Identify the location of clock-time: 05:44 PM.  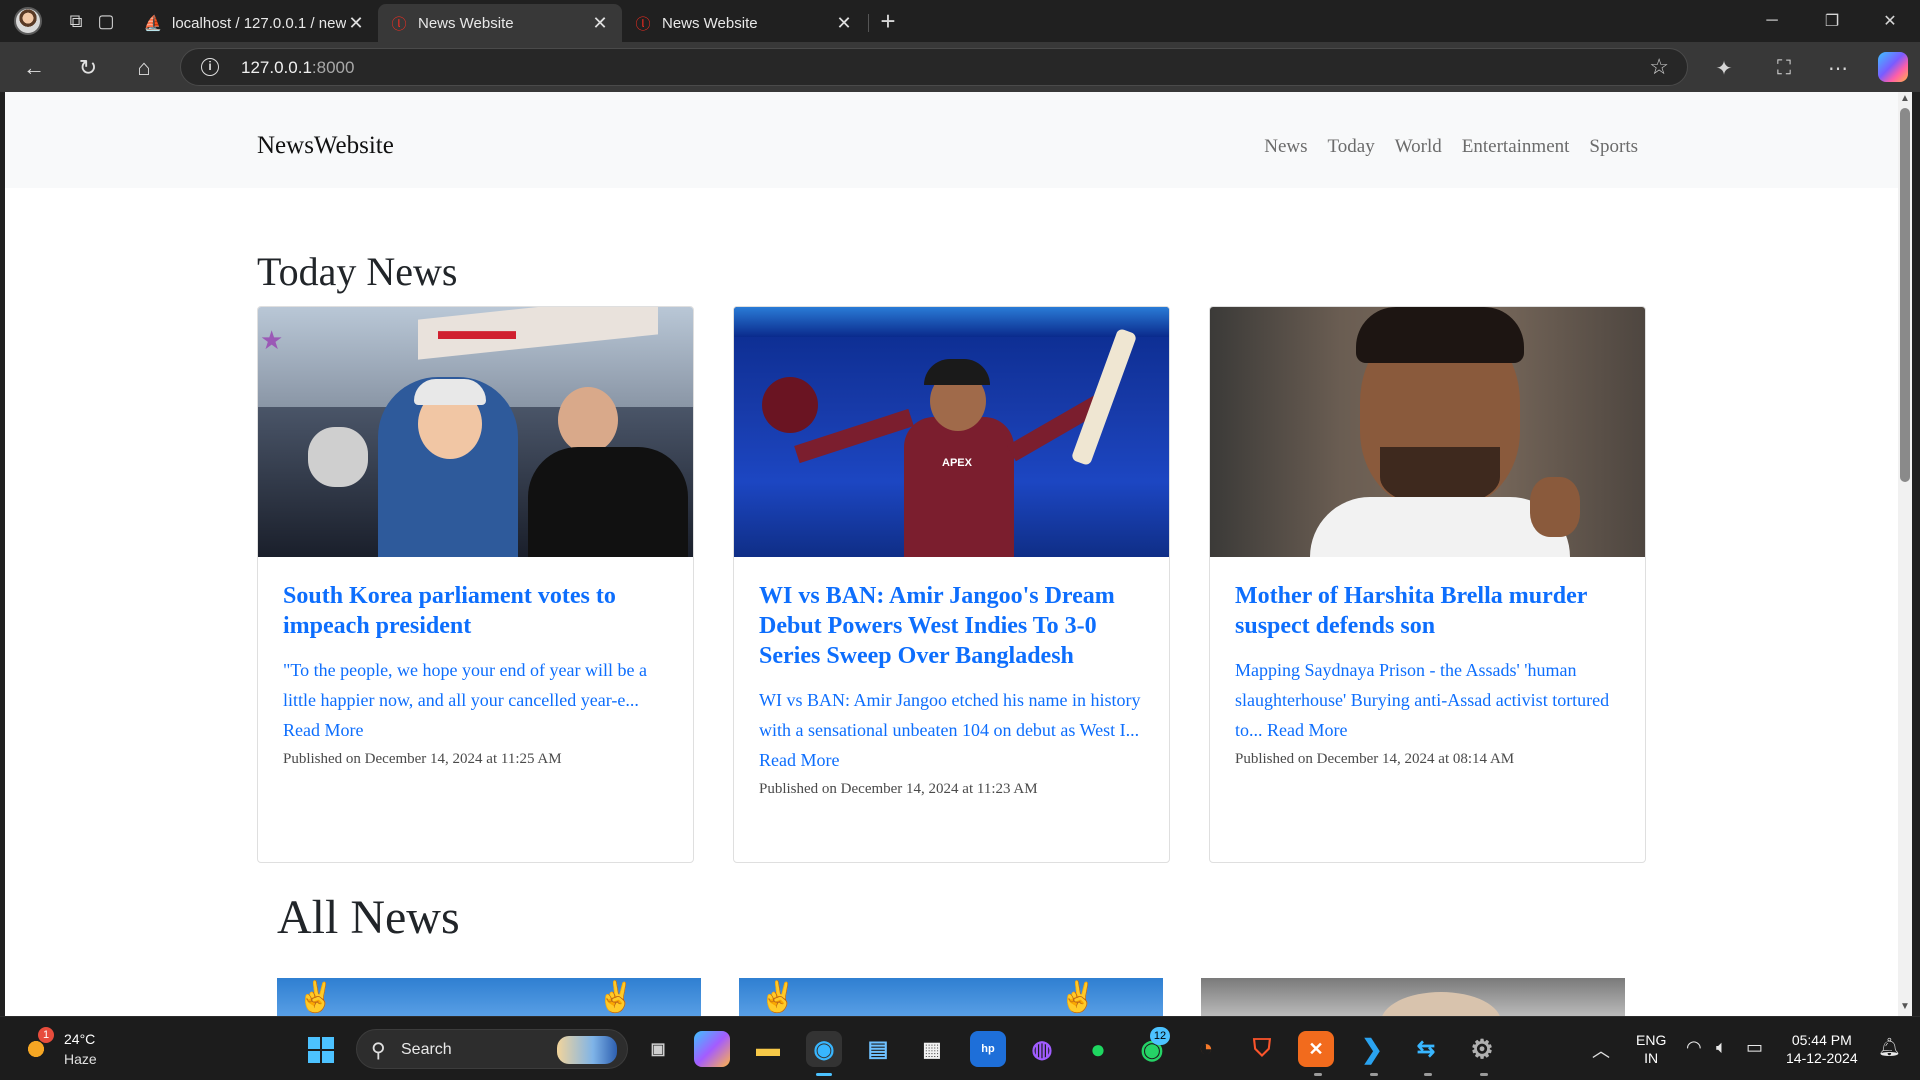
(1821, 1040).